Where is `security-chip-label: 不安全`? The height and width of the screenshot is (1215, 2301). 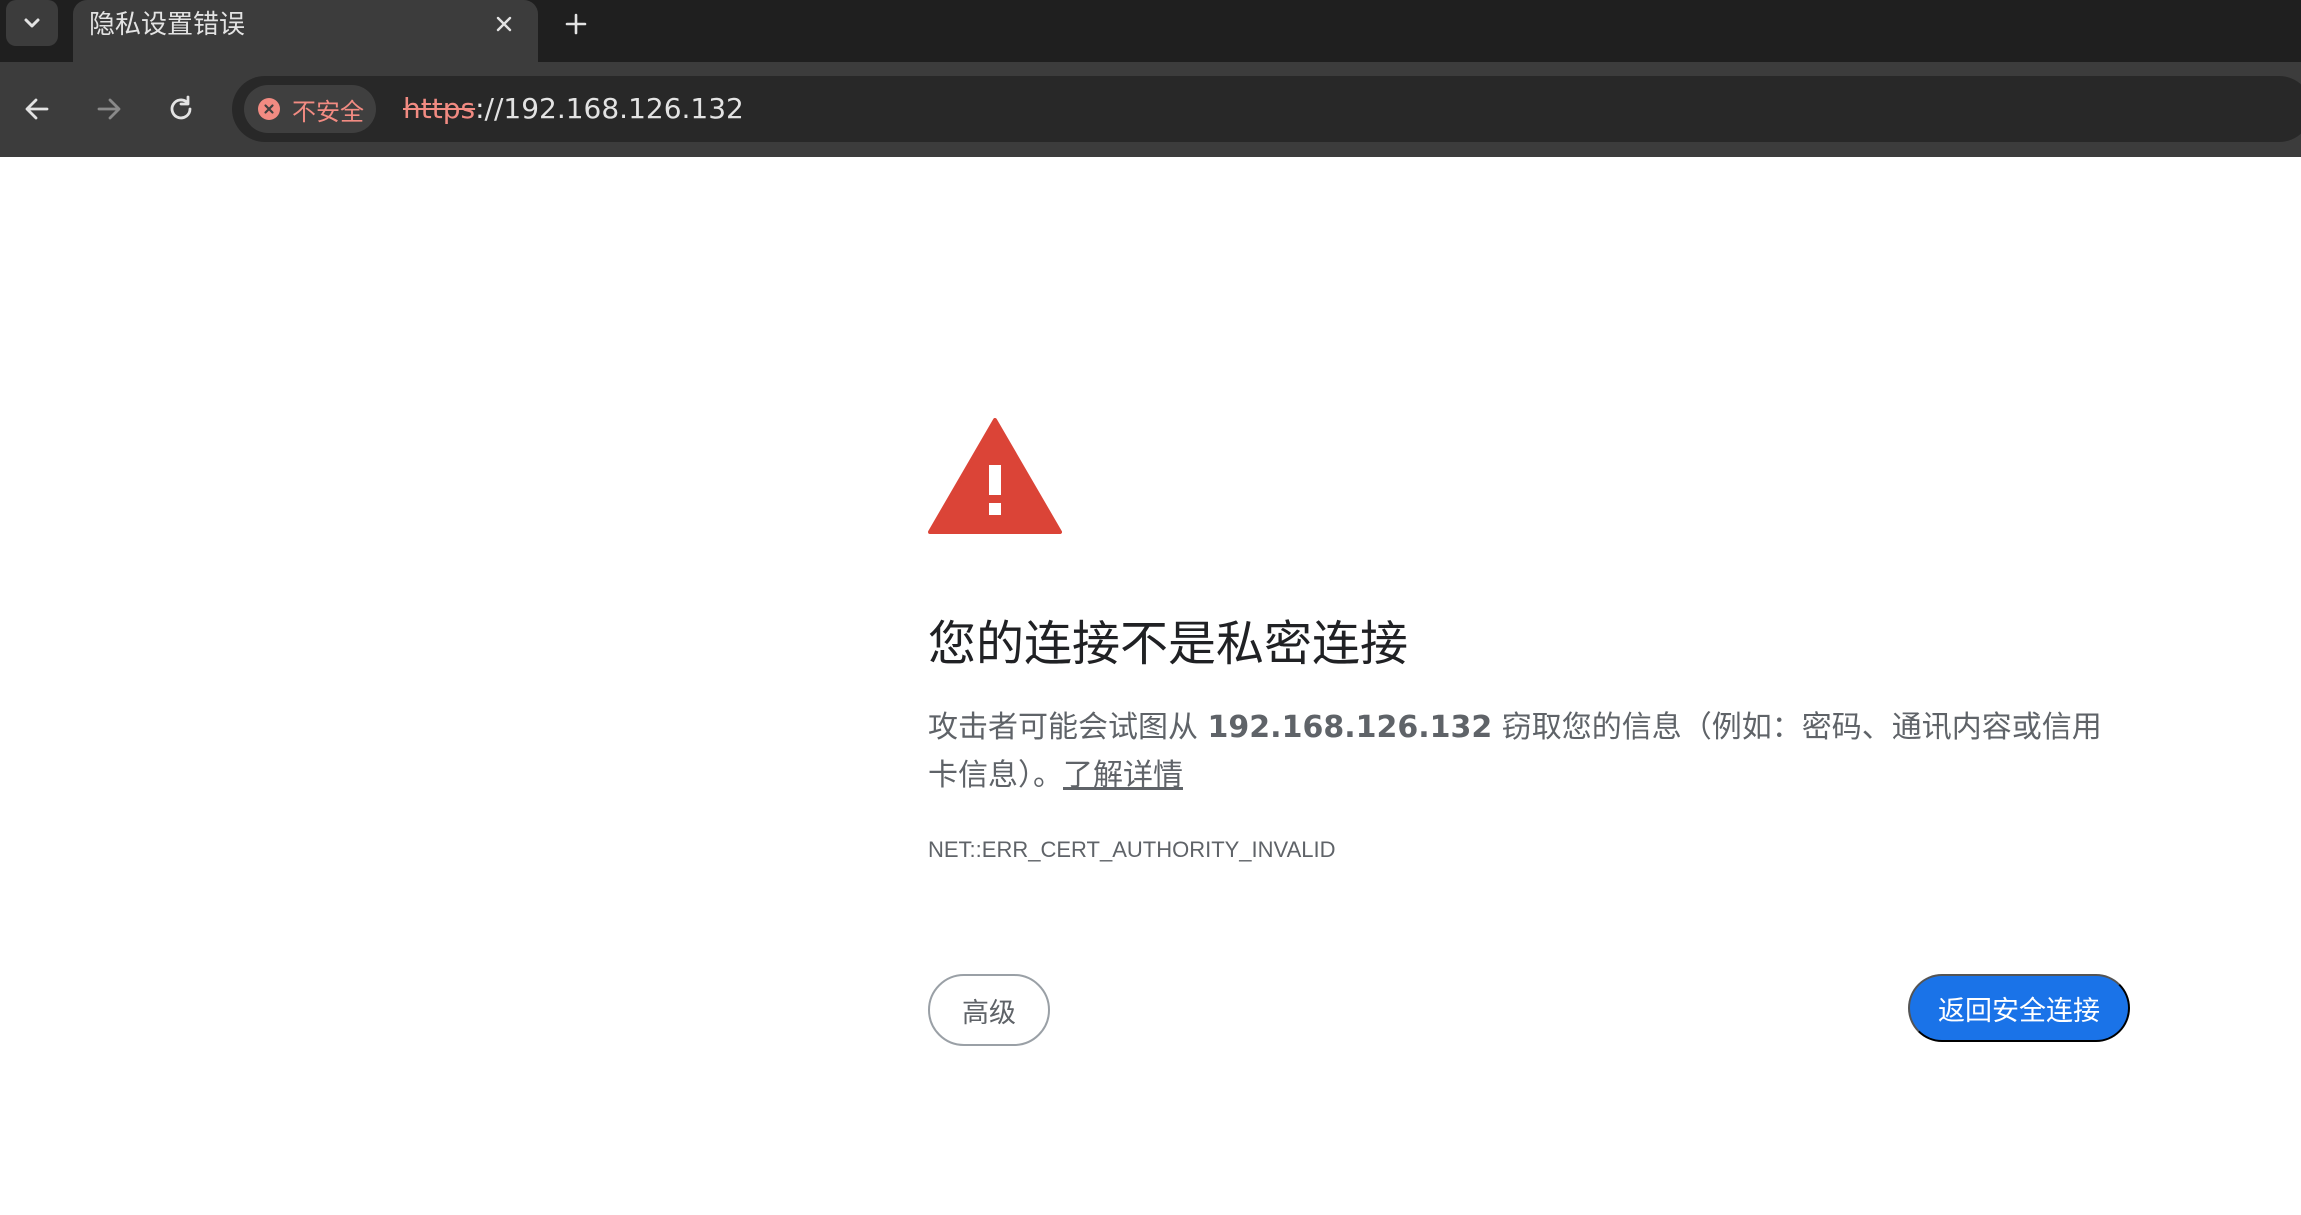
security-chip-label: 不安全 is located at coordinates (328, 111).